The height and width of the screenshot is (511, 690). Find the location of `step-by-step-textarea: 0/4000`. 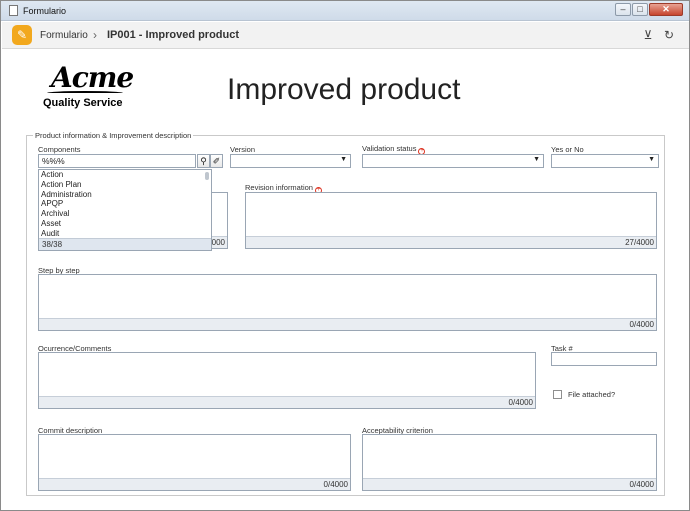

step-by-step-textarea: 0/4000 is located at coordinates (347, 302).